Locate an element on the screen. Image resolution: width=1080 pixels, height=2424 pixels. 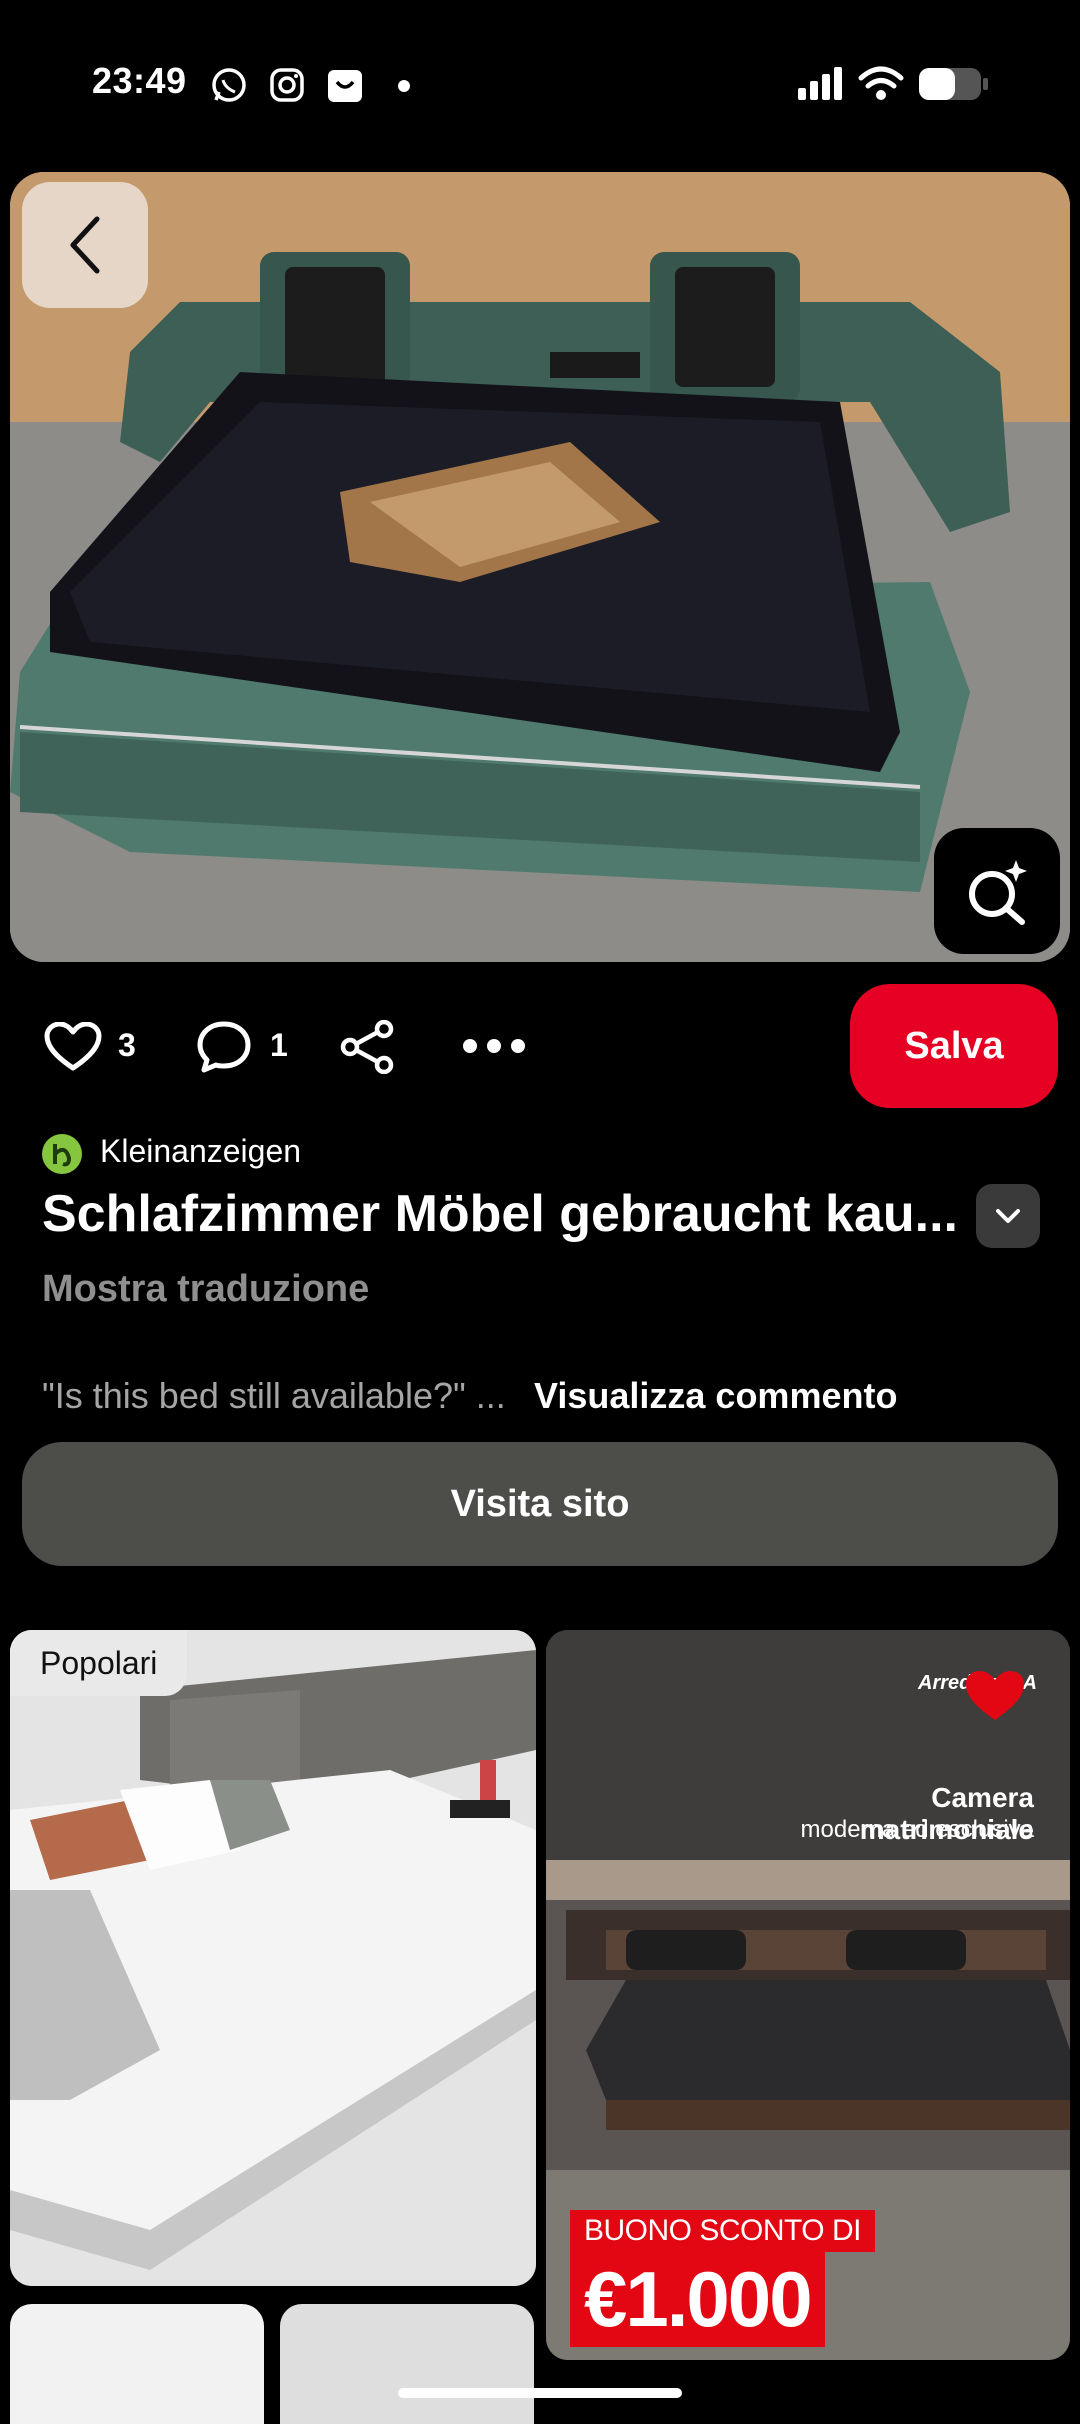
shopping-bag-icon is located at coordinates (345, 86).